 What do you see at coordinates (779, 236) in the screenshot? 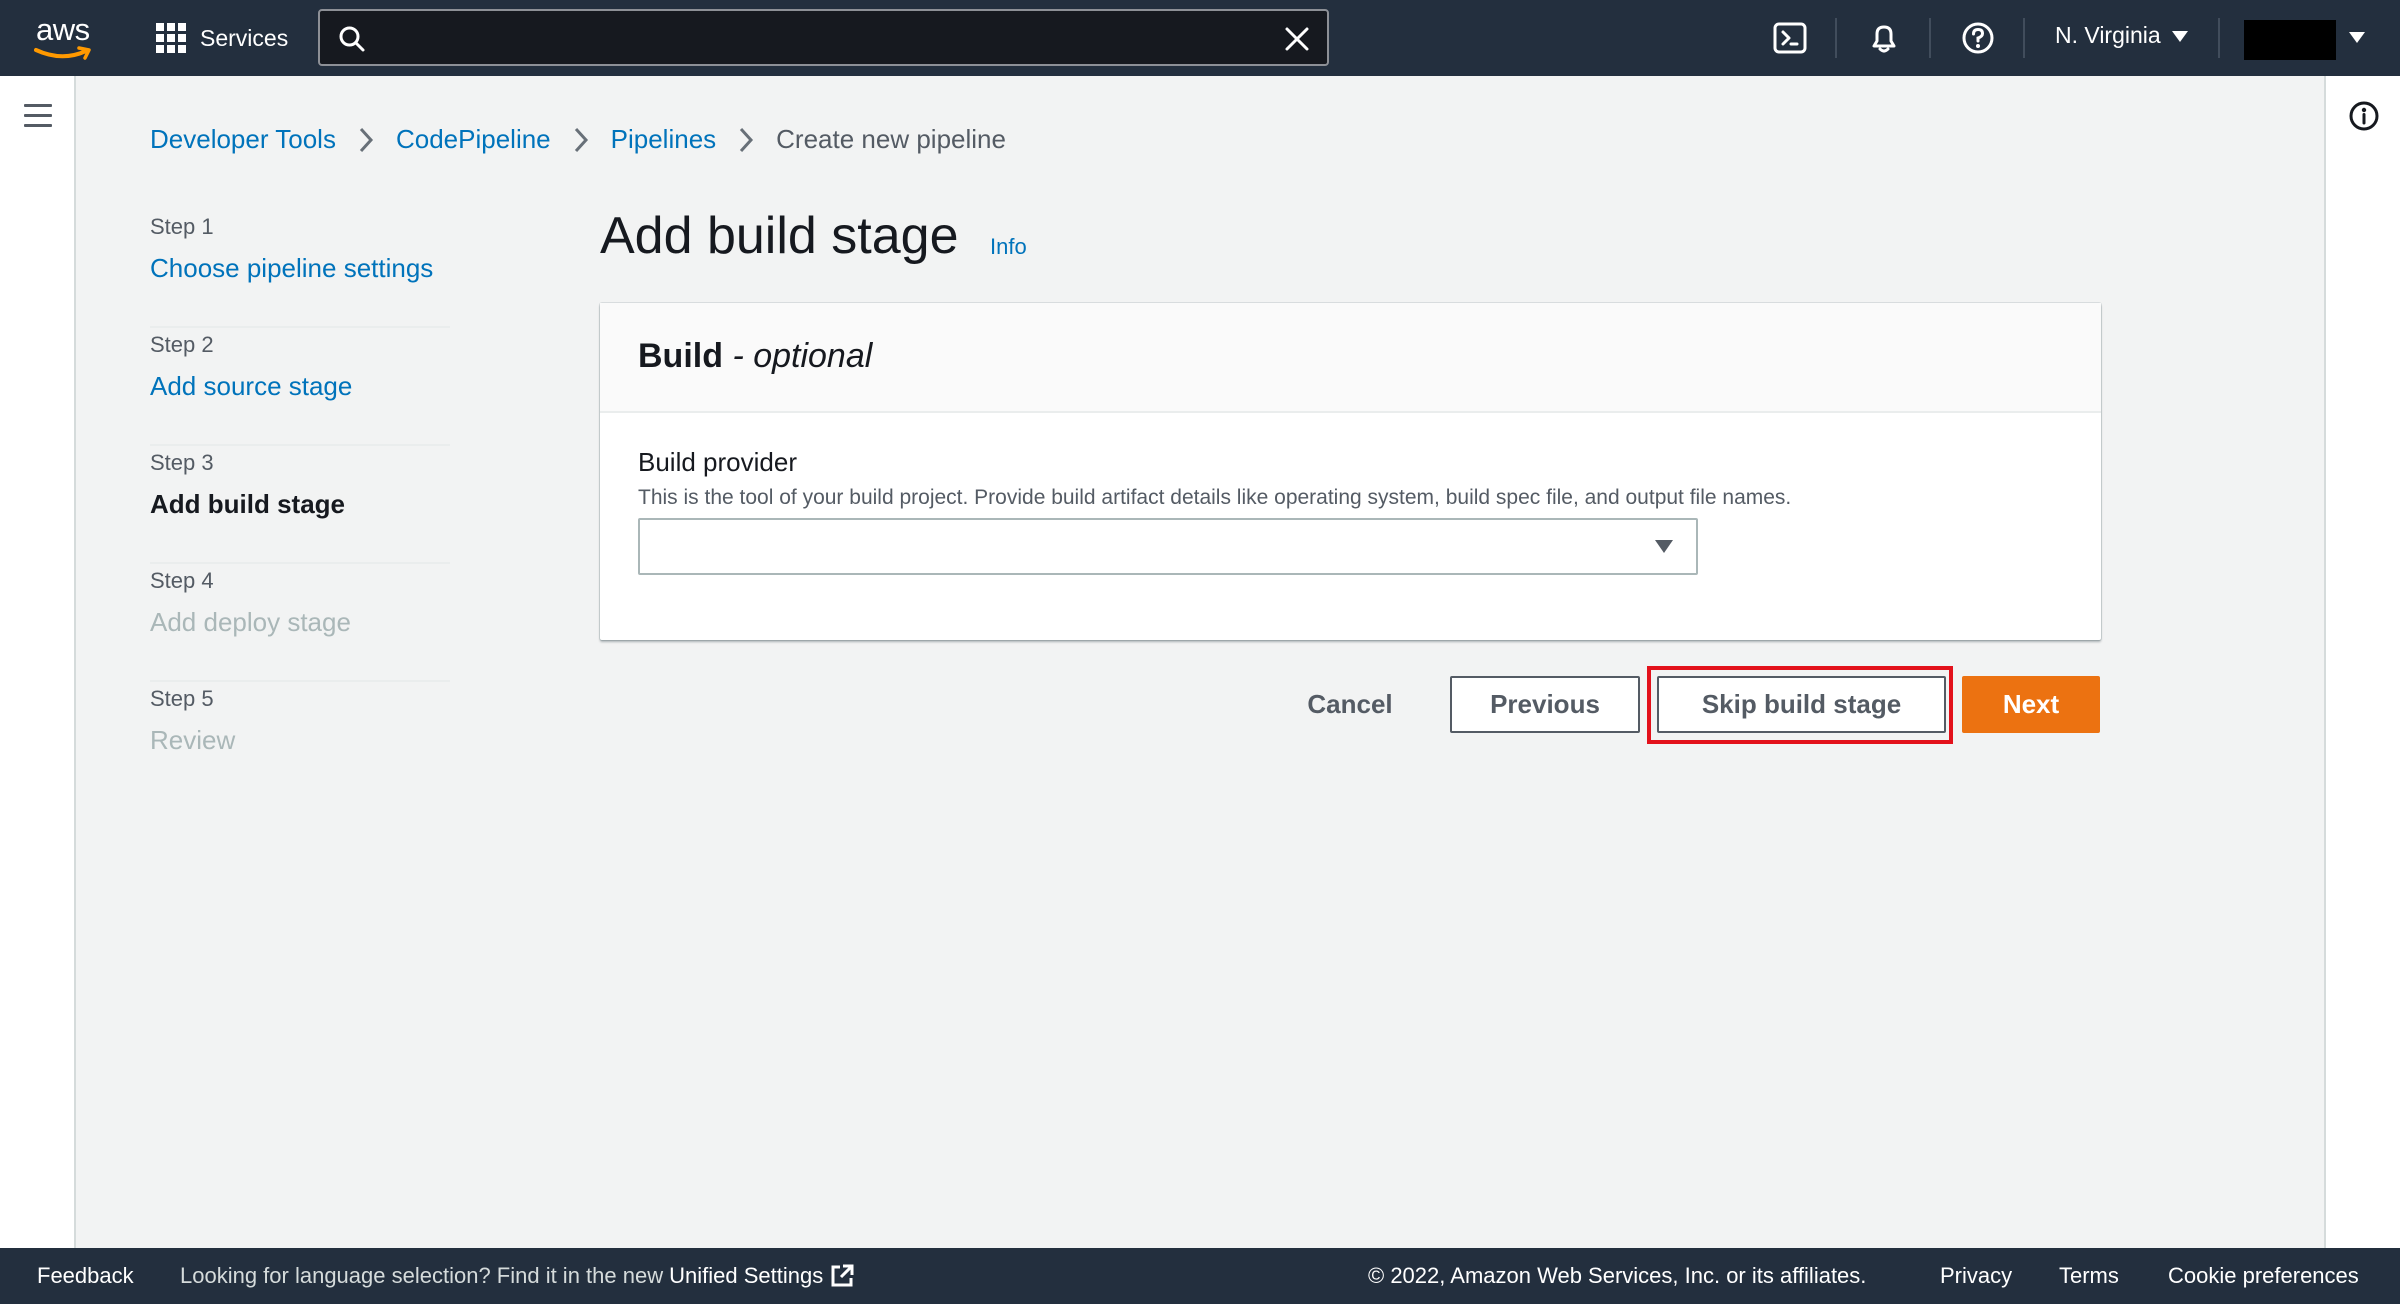
I see `page-title: Add build stage` at bounding box center [779, 236].